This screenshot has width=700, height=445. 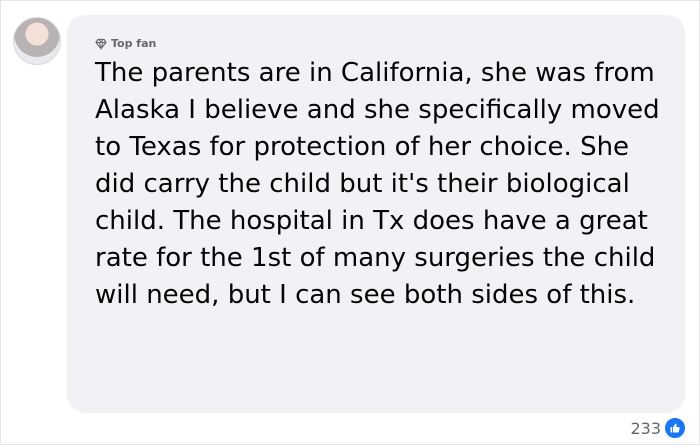 What do you see at coordinates (645, 428) in the screenshot?
I see `reaction-count: 233` at bounding box center [645, 428].